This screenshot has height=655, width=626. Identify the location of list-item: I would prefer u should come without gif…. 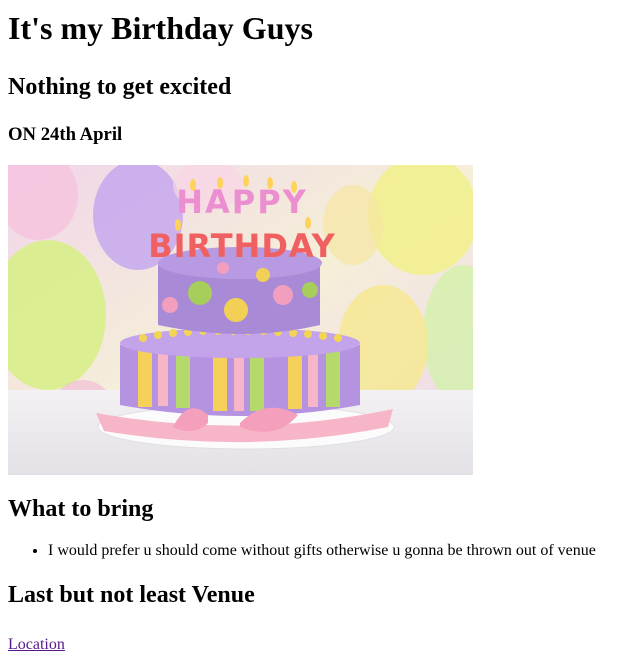
(333, 551).